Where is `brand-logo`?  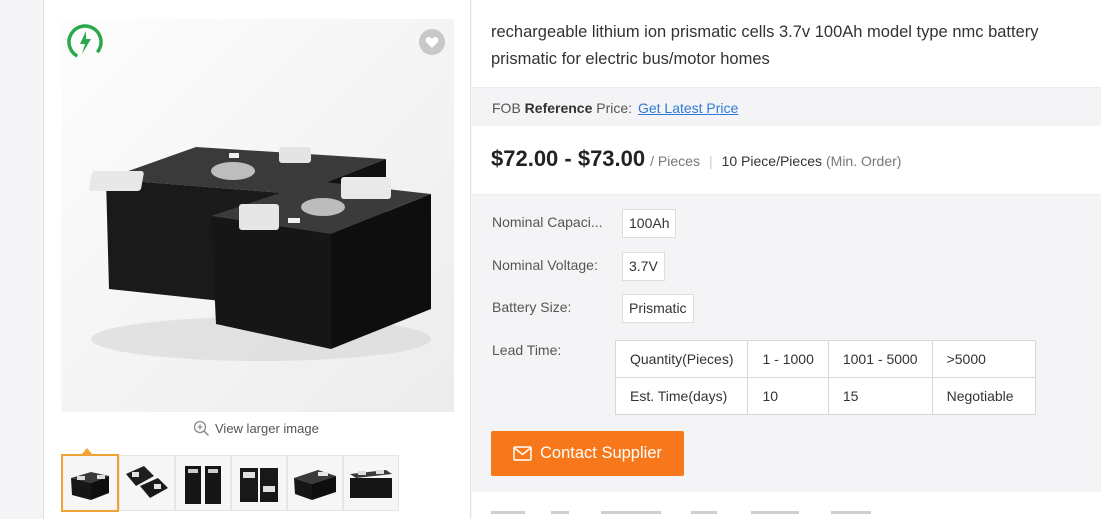
brand-logo is located at coordinates (85, 42).